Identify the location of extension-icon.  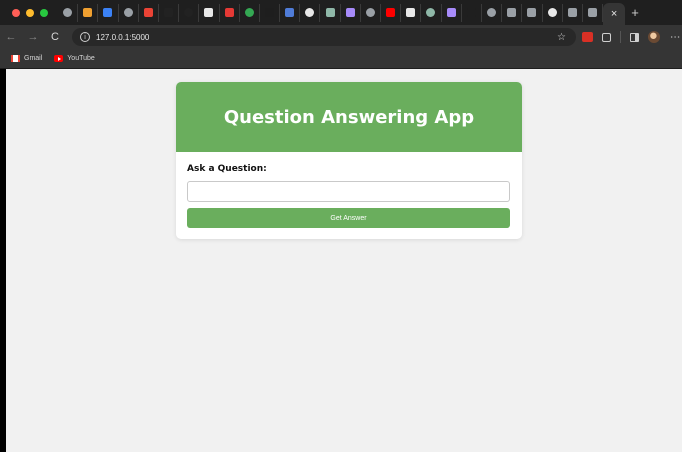
(587, 37).